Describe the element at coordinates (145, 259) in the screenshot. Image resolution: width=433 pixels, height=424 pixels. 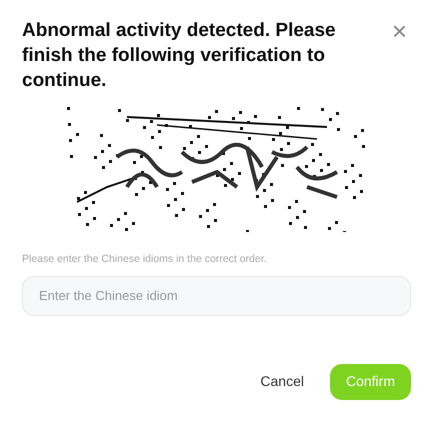
I see `hint-text: Please enter the Chinese idioms in the correct order.` at that location.